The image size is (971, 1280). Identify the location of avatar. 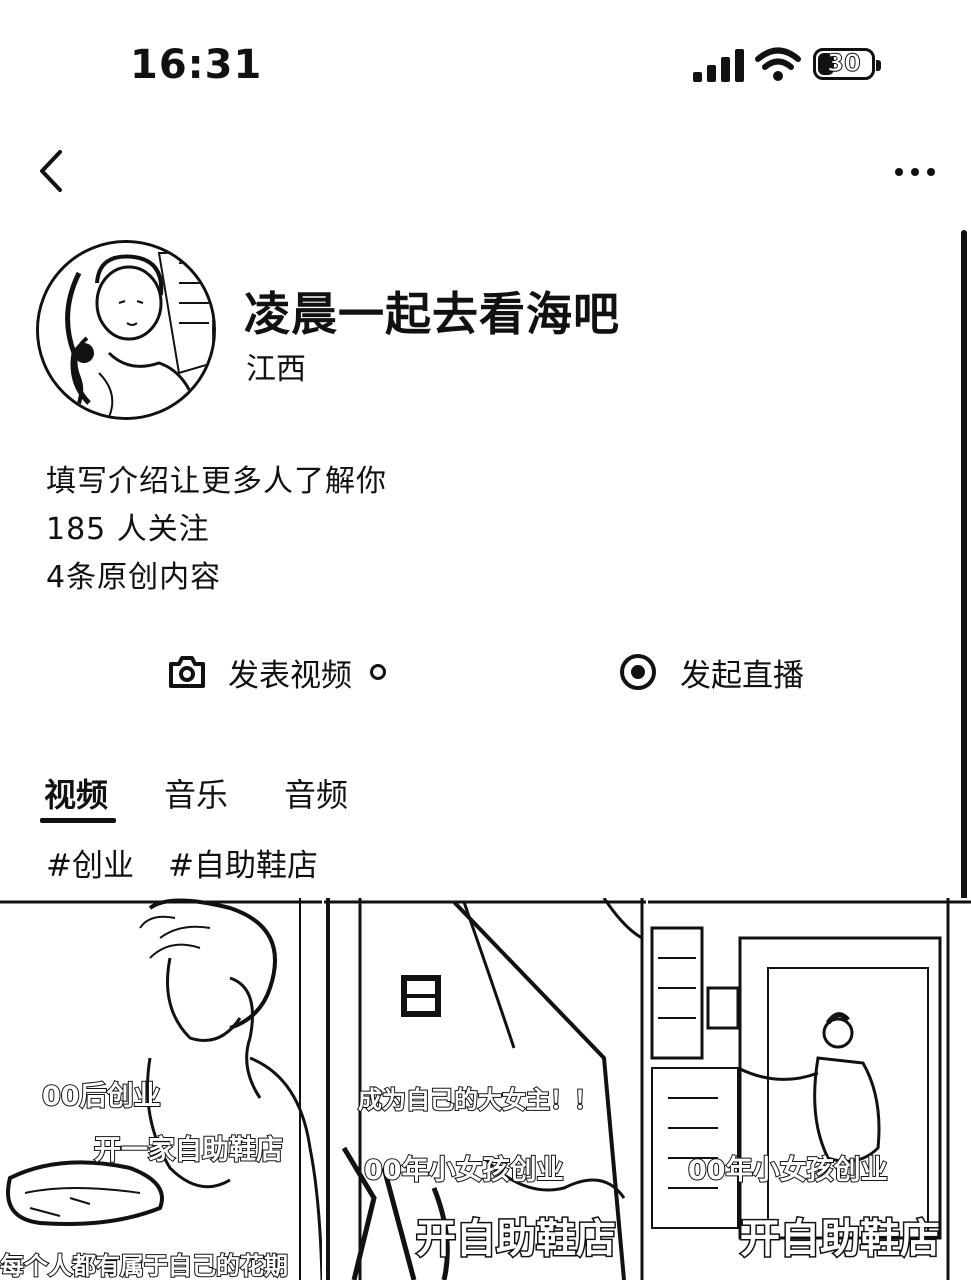
(126, 330).